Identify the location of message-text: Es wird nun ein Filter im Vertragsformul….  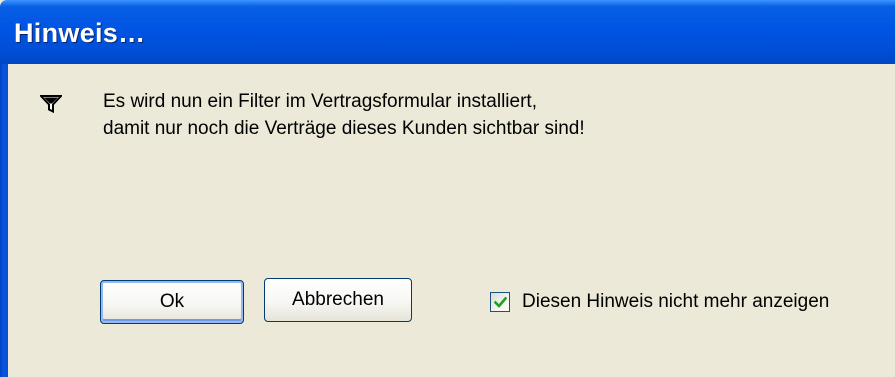
(344, 115).